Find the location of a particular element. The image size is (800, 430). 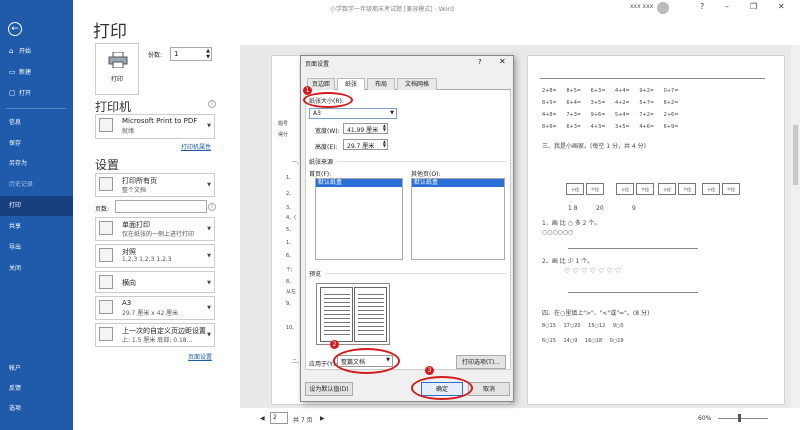

page-total: 共 7 页 is located at coordinates (303, 420).